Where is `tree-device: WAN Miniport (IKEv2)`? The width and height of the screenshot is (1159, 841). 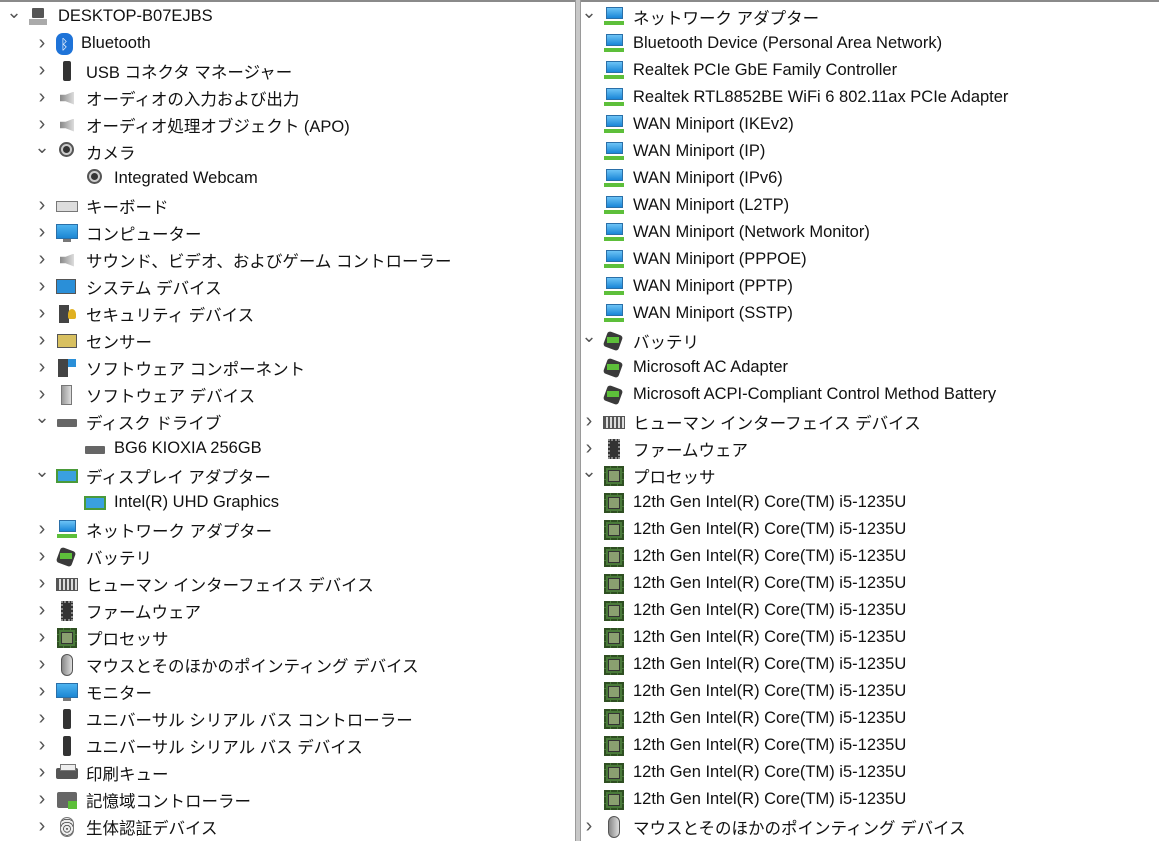
tree-device: WAN Miniport (IKEv2) is located at coordinates (870, 124).